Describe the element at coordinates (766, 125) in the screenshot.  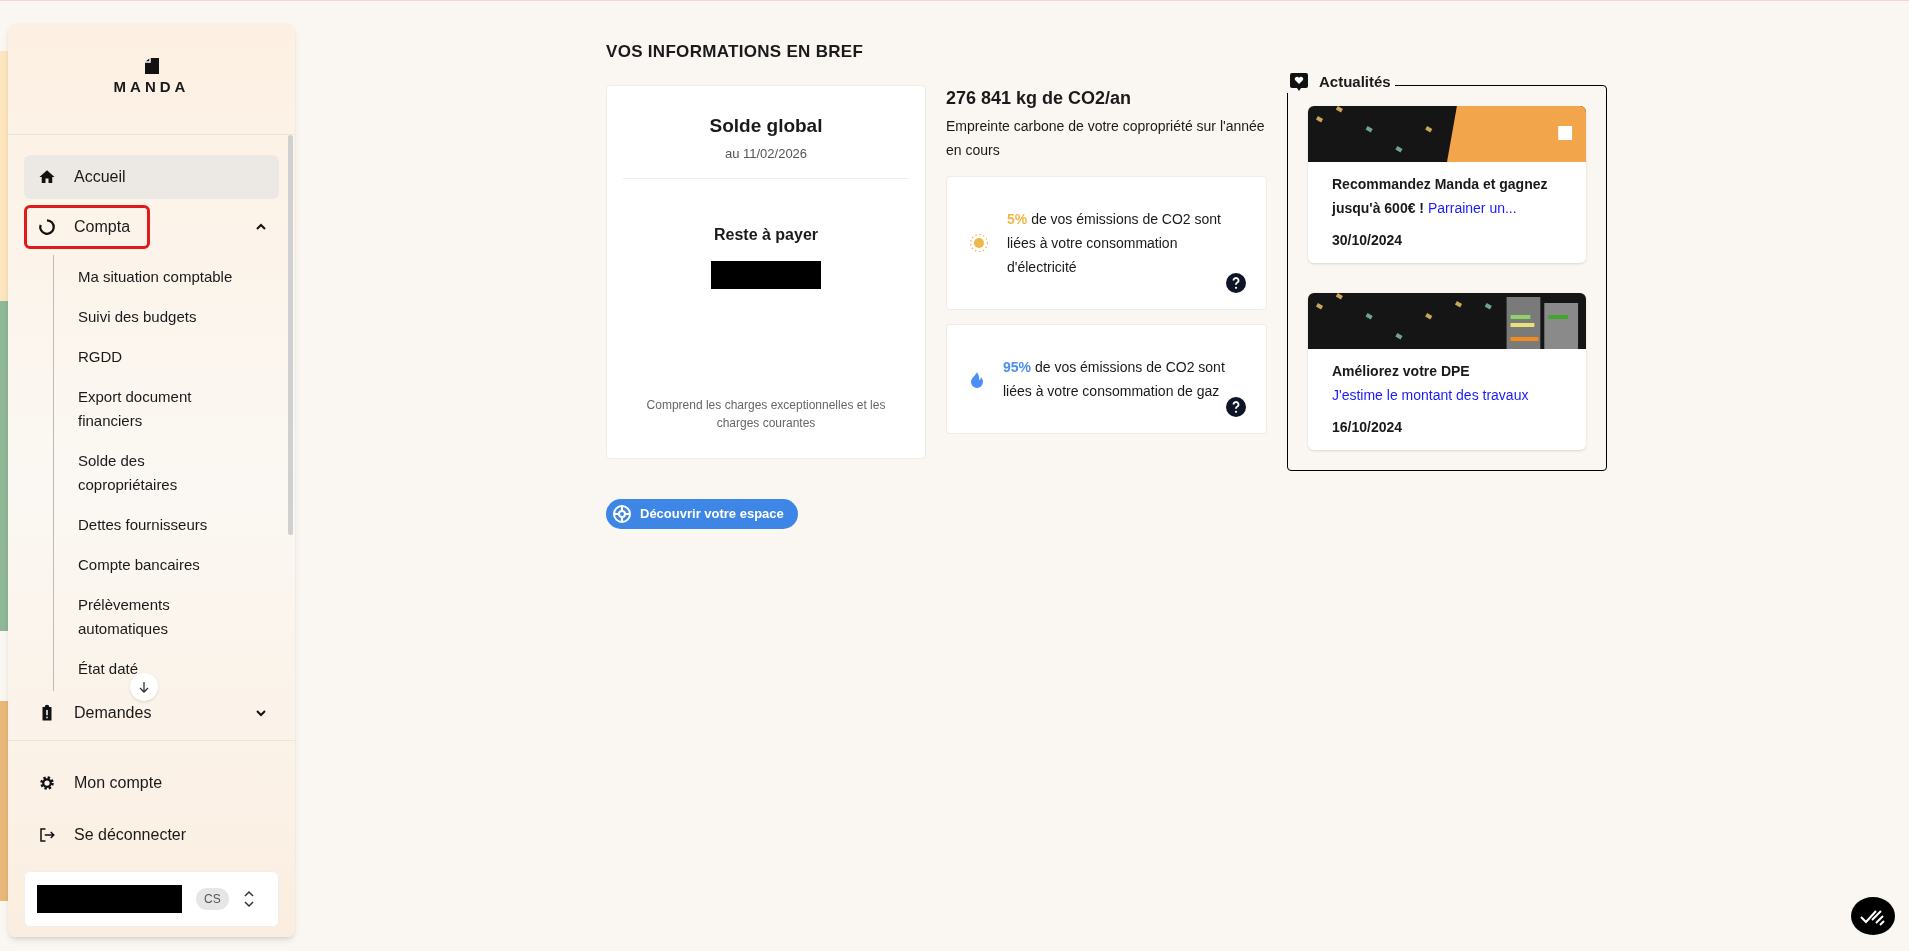
I see `card-title: Solde global` at that location.